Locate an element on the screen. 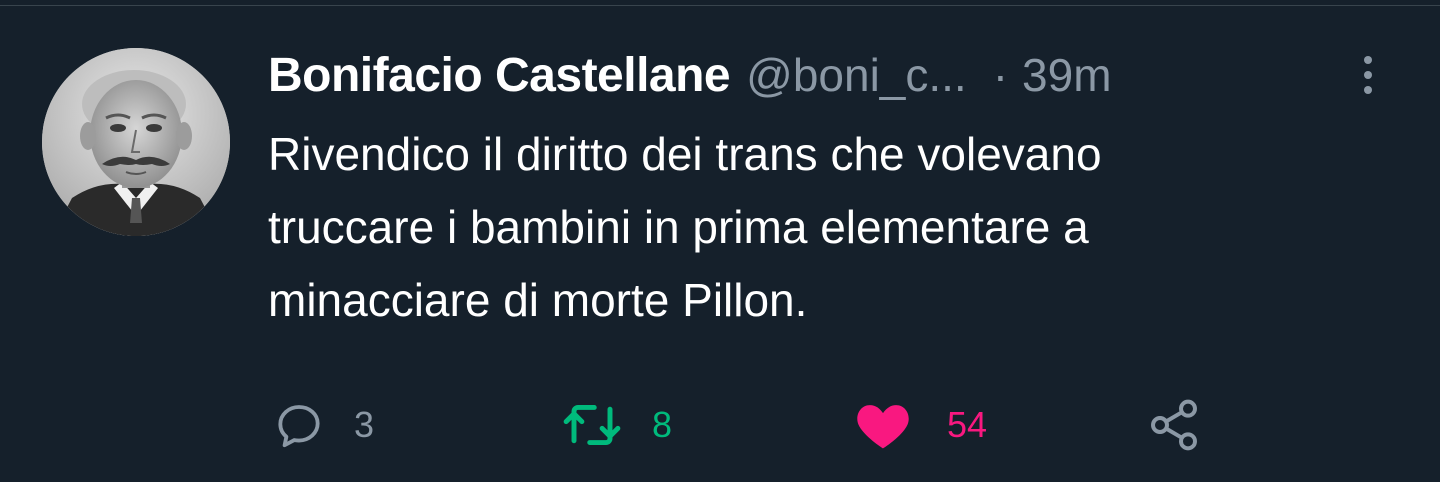 Image resolution: width=1440 pixels, height=482 pixels. retweet-button: 8 is located at coordinates (616, 425).